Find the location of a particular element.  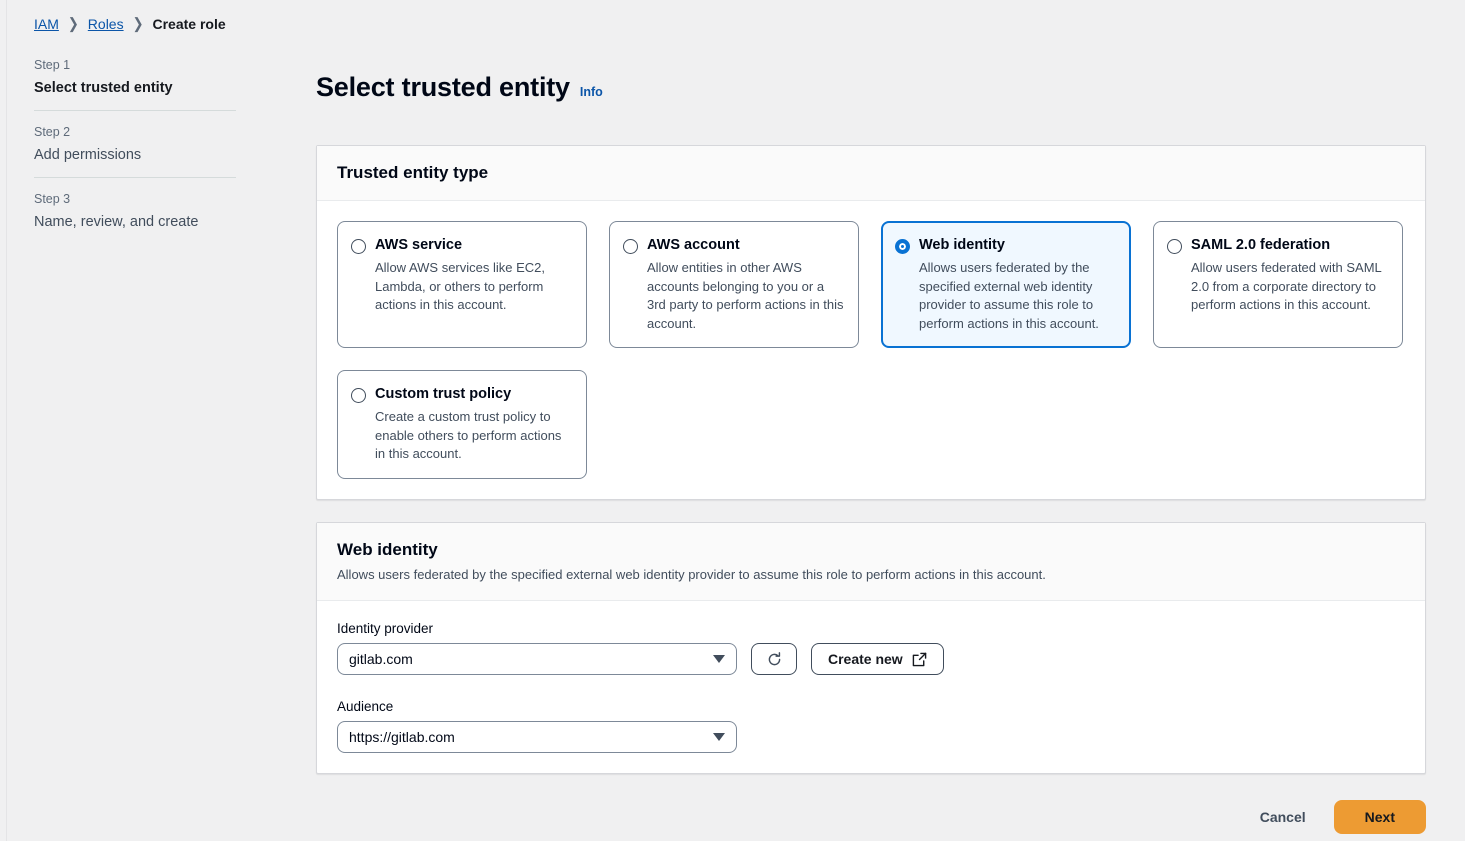

trusted-entity-type-header: Trusted entity type is located at coordinates (871, 174).